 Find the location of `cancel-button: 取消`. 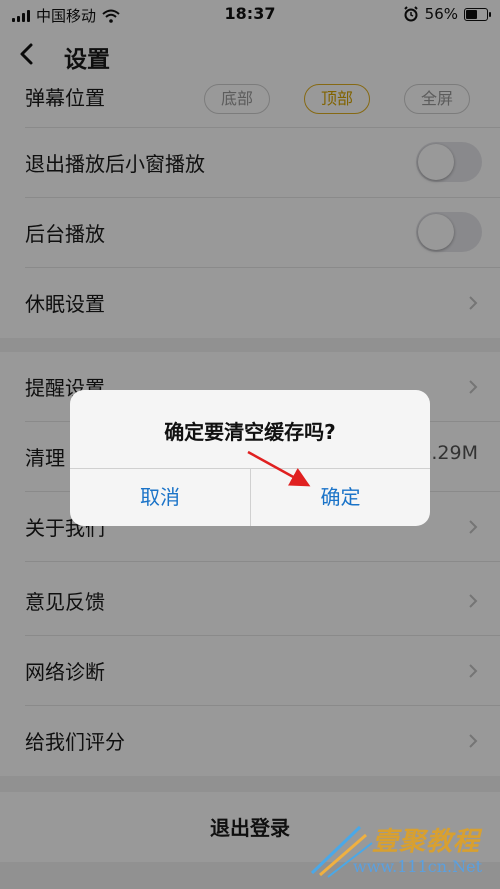

cancel-button: 取消 is located at coordinates (160, 497).